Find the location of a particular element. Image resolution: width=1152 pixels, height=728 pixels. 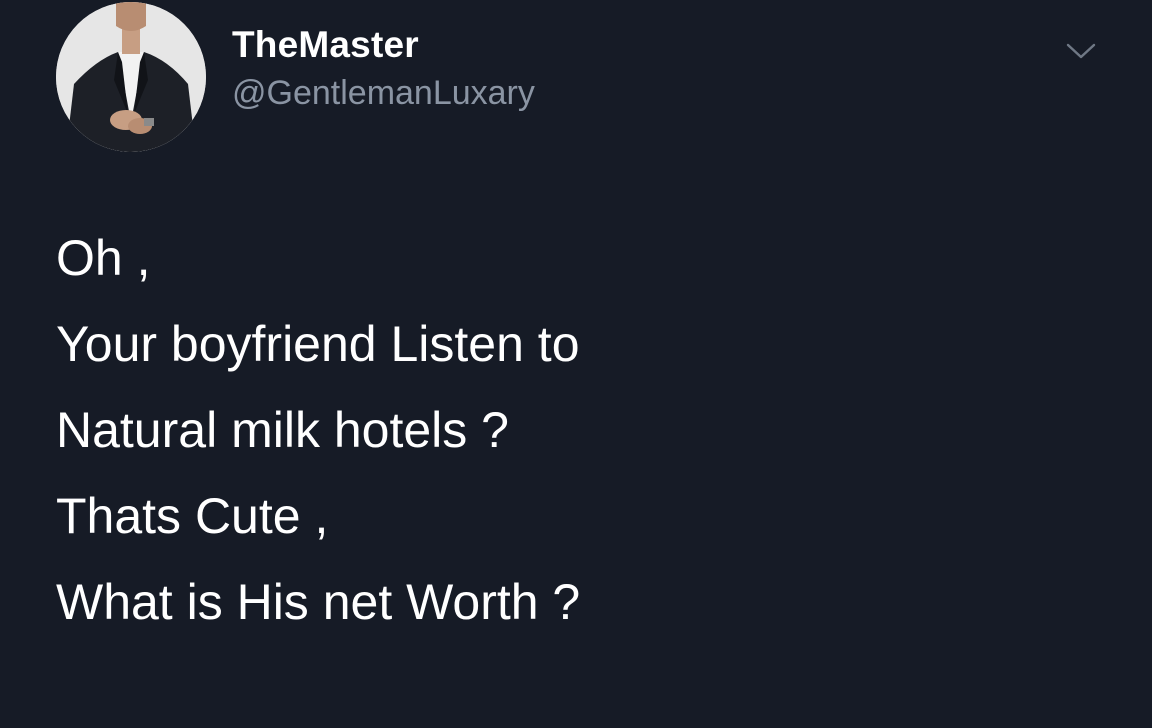

avatar-image is located at coordinates (131, 77).